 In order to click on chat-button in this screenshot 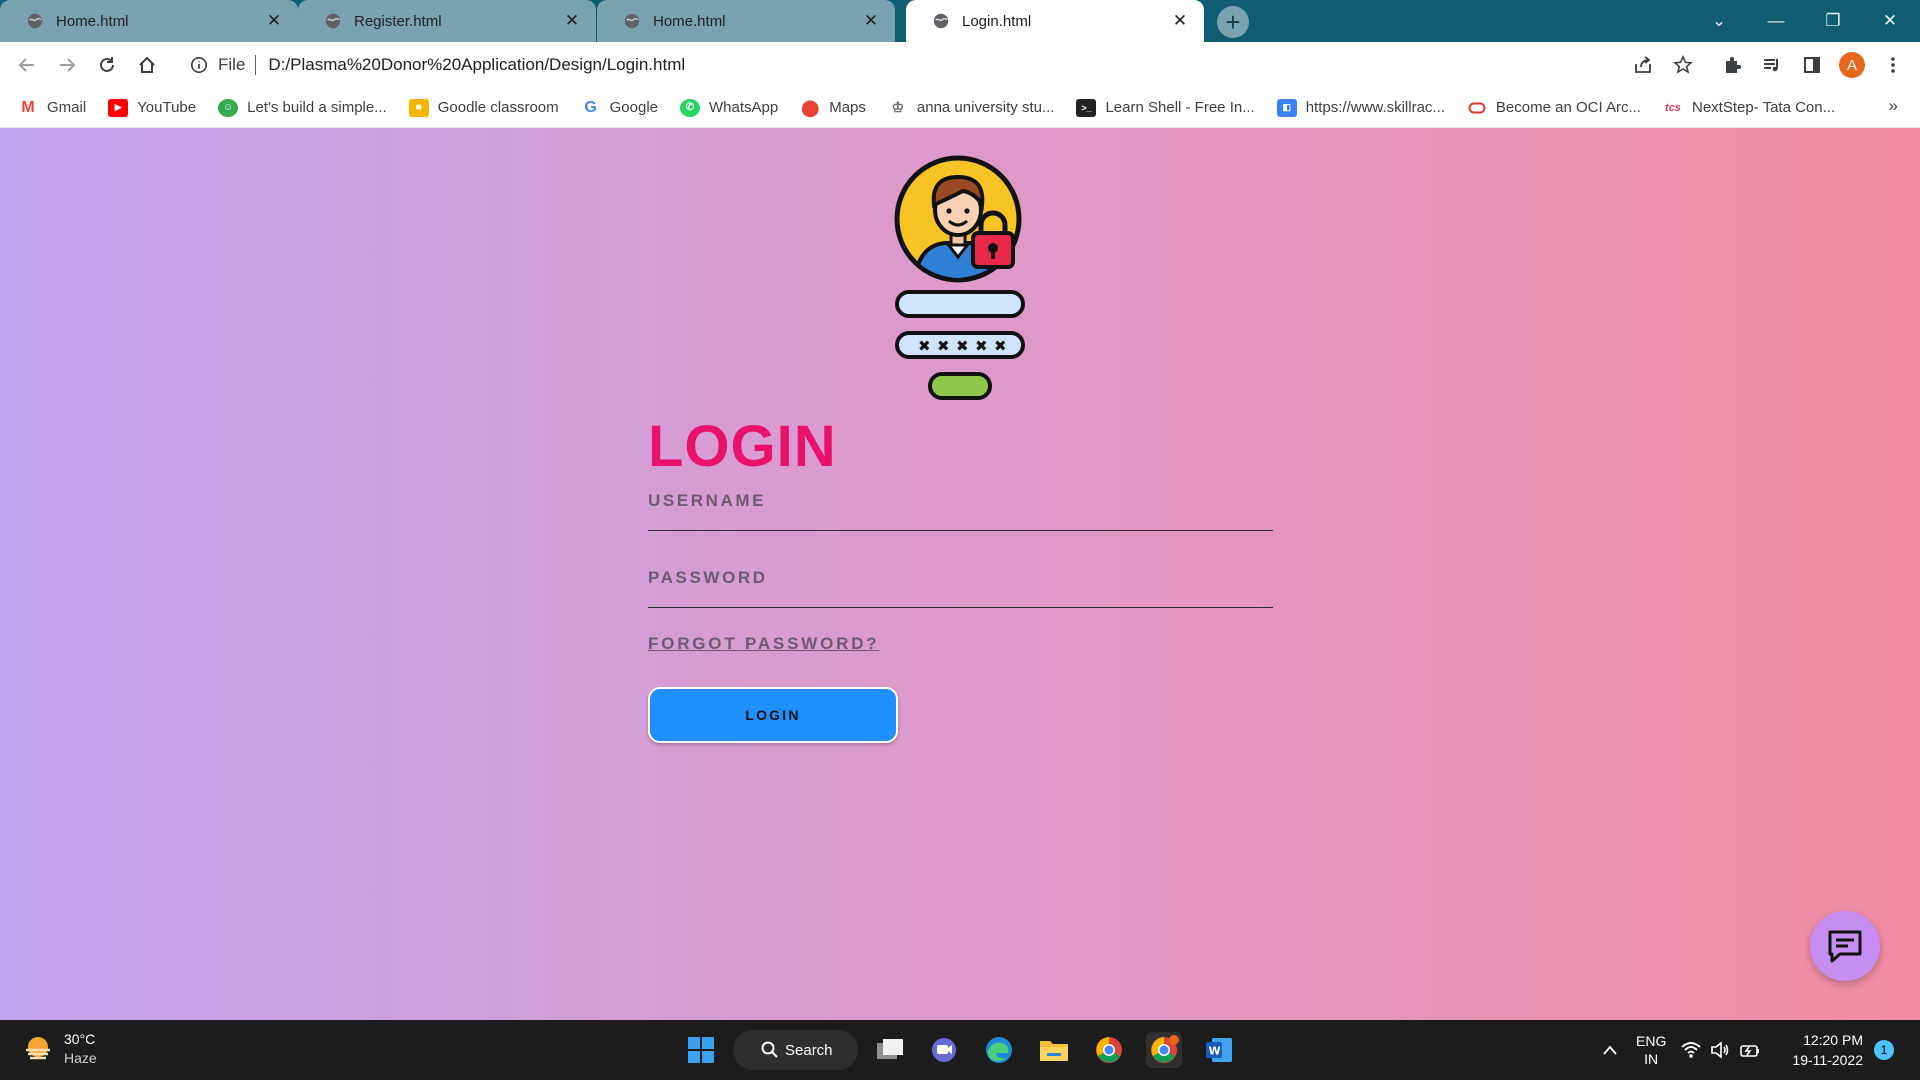, I will do `click(1845, 946)`.